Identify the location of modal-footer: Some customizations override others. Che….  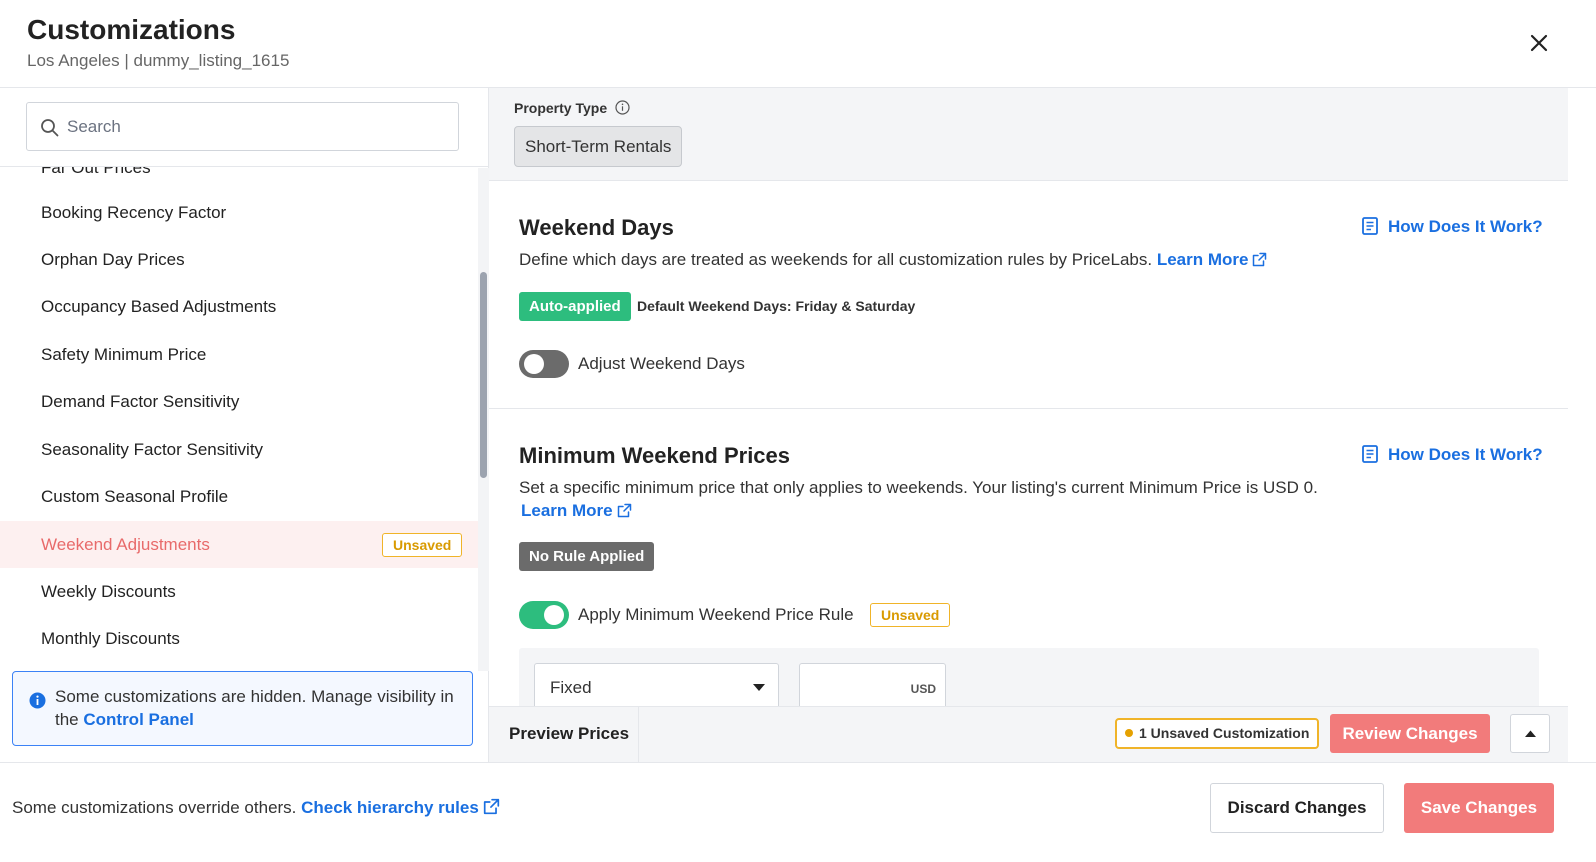
(798, 812).